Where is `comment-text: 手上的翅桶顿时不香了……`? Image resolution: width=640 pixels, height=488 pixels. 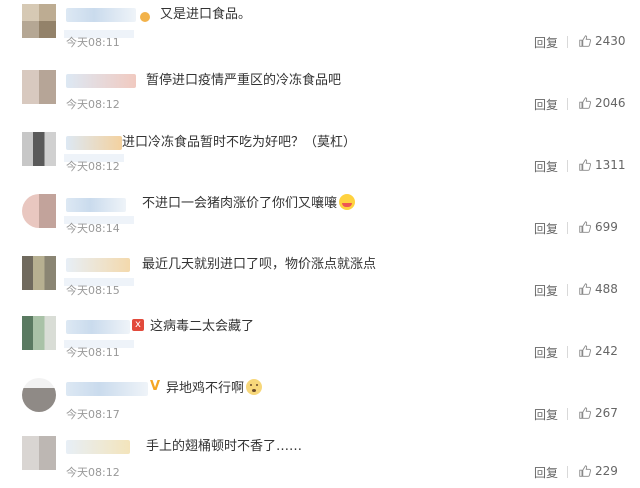 comment-text: 手上的翅桶顿时不香了…… is located at coordinates (224, 446).